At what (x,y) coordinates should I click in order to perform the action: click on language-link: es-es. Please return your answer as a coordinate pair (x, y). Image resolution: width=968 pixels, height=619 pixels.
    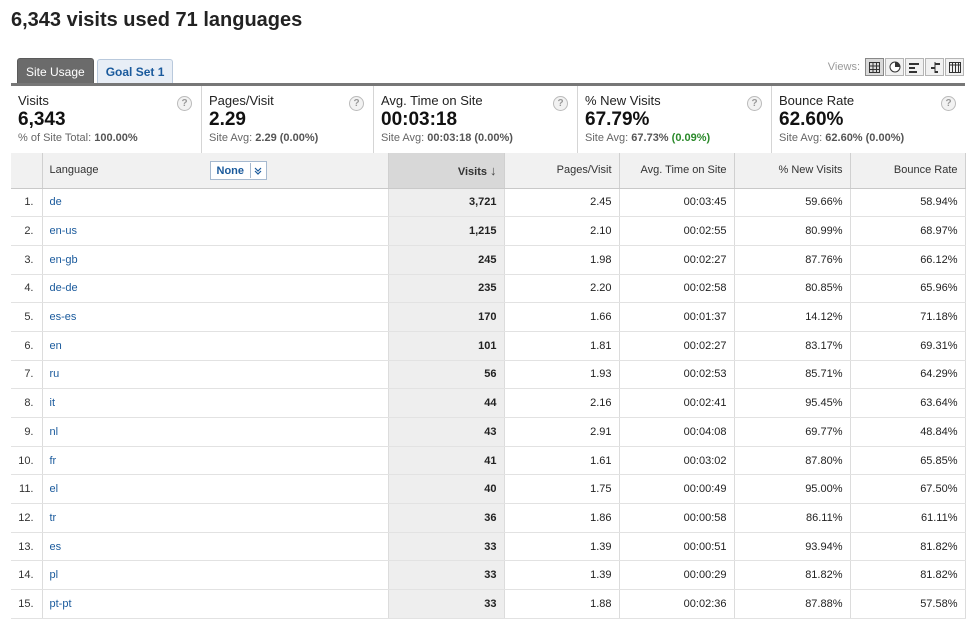
    Looking at the image, I should click on (63, 317).